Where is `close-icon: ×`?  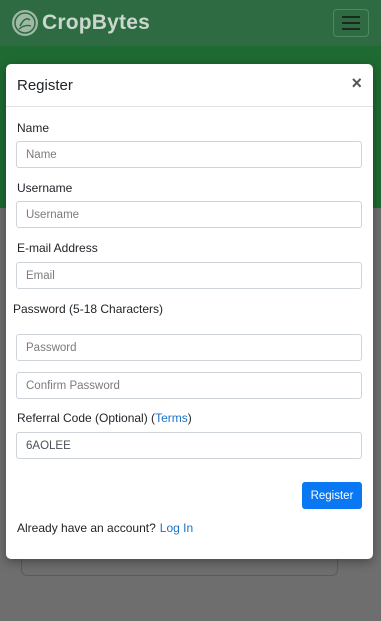
close-icon: × is located at coordinates (356, 83).